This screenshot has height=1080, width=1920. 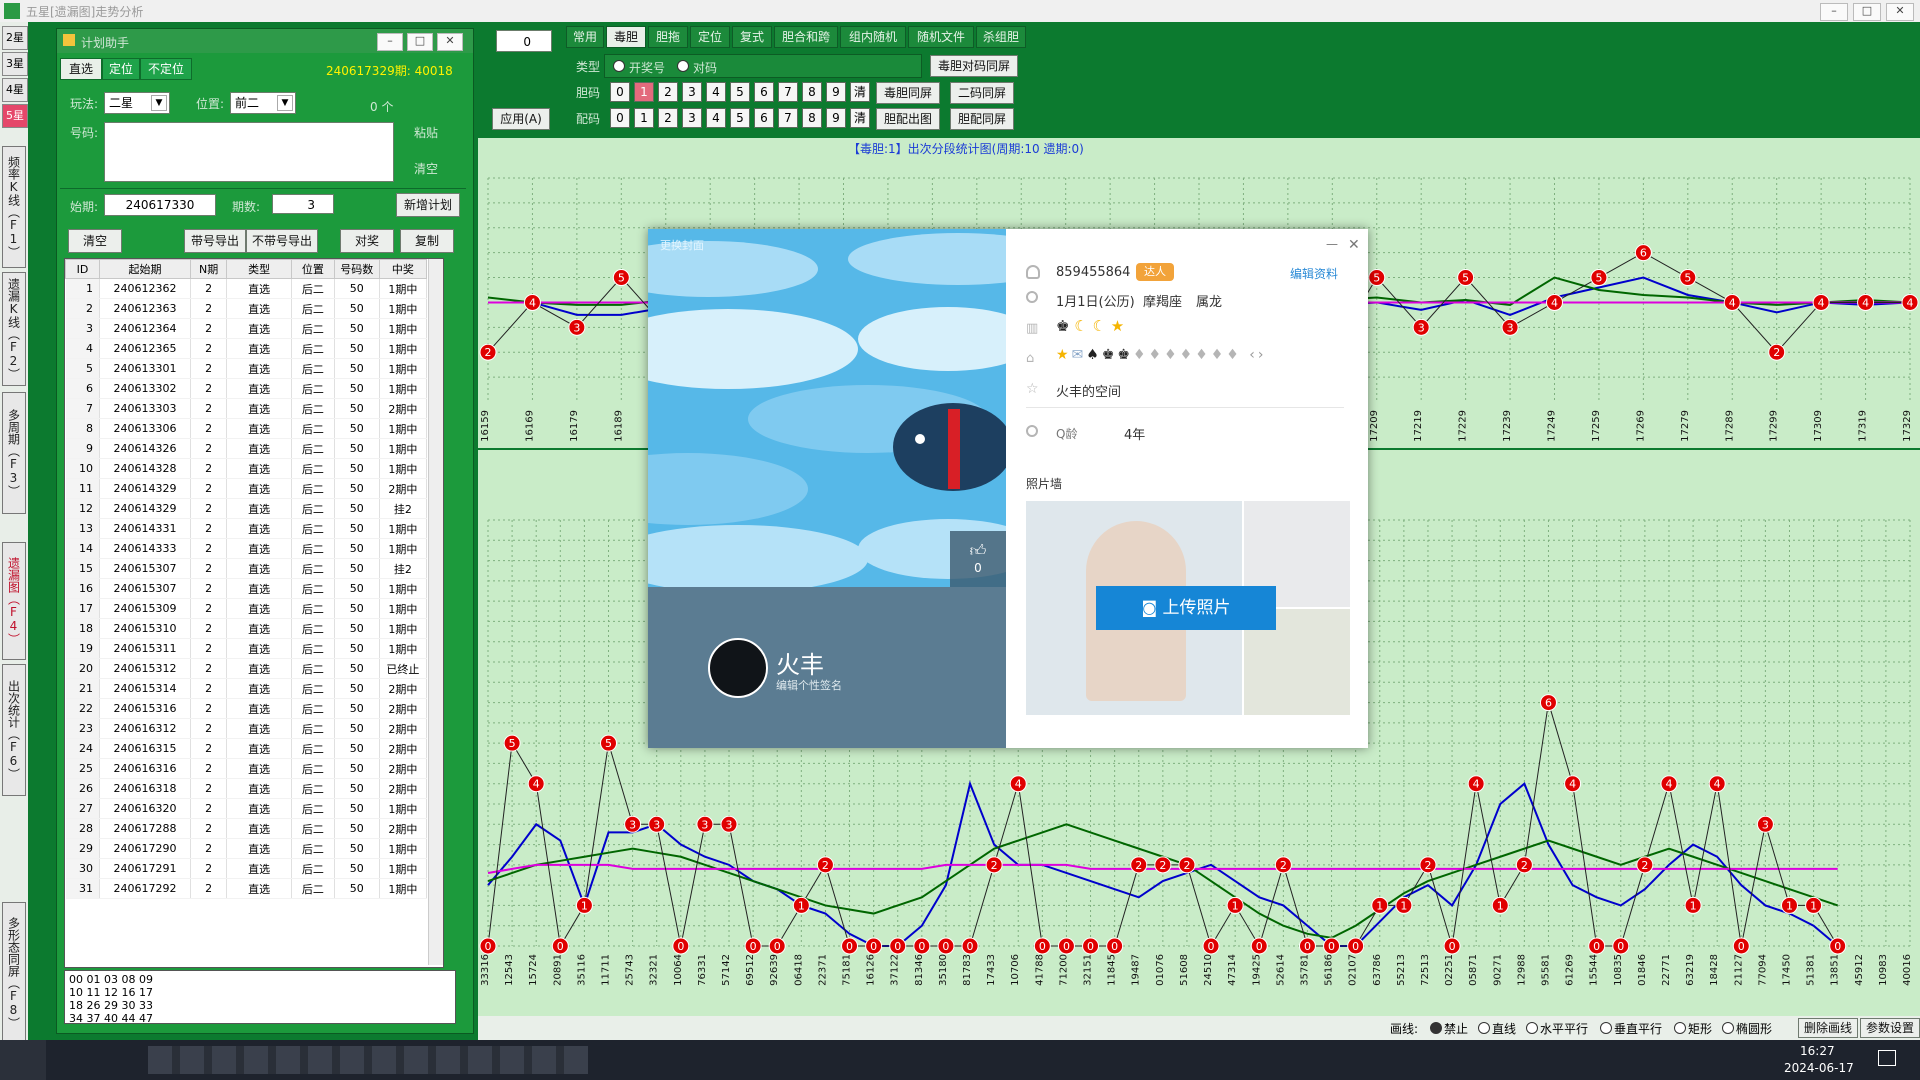 I want to click on copy-button: 复制, so click(x=427, y=241).